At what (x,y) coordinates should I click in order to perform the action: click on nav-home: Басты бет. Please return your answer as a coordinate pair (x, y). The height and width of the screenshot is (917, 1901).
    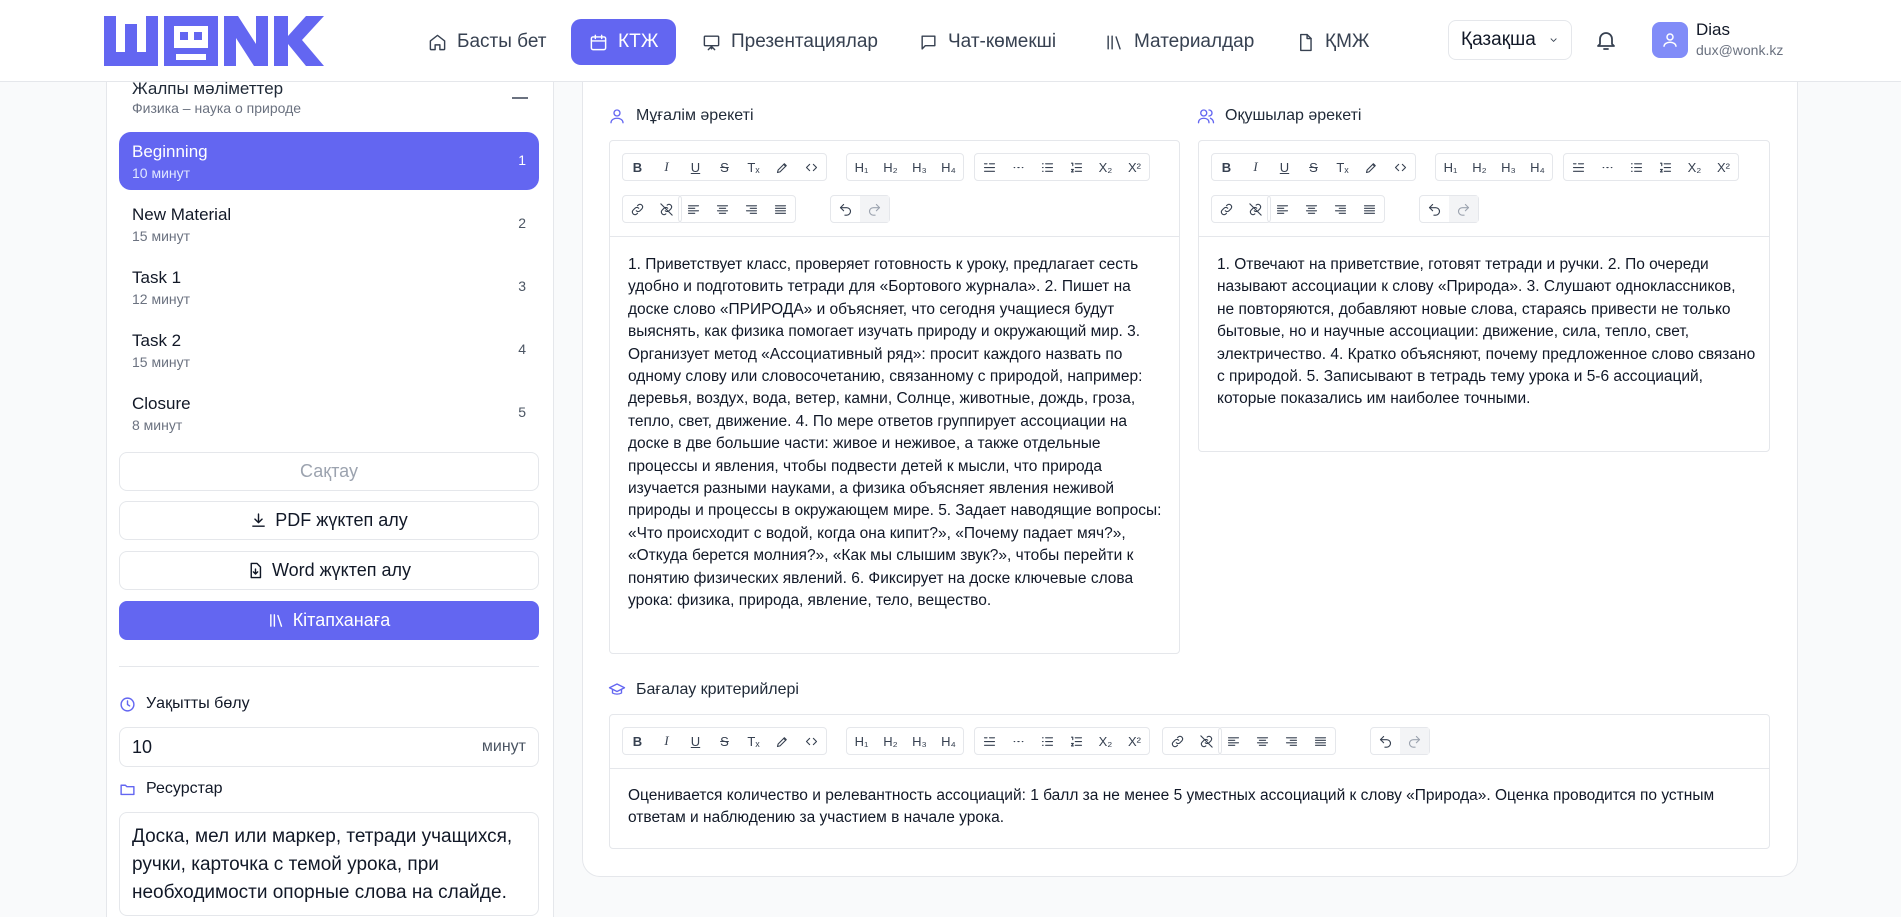
    Looking at the image, I should click on (487, 42).